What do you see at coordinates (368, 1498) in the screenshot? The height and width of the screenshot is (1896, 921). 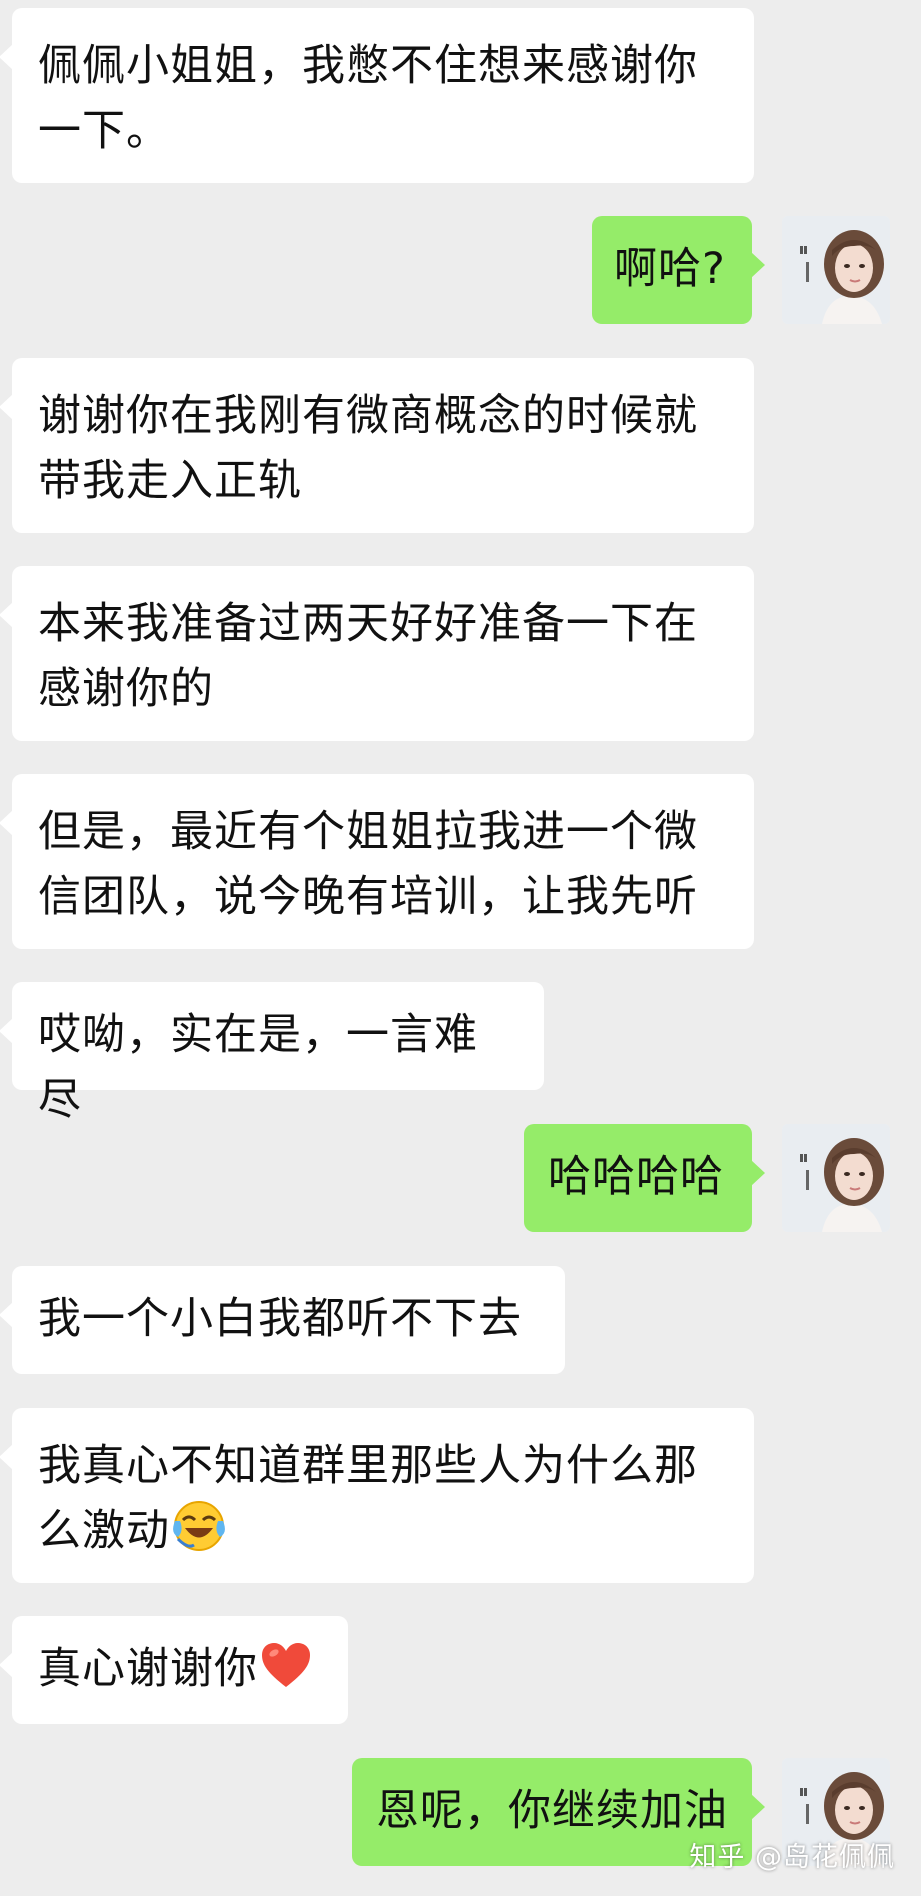 I see `message-text: 我真心不知道群里那些人为什么那么激动` at bounding box center [368, 1498].